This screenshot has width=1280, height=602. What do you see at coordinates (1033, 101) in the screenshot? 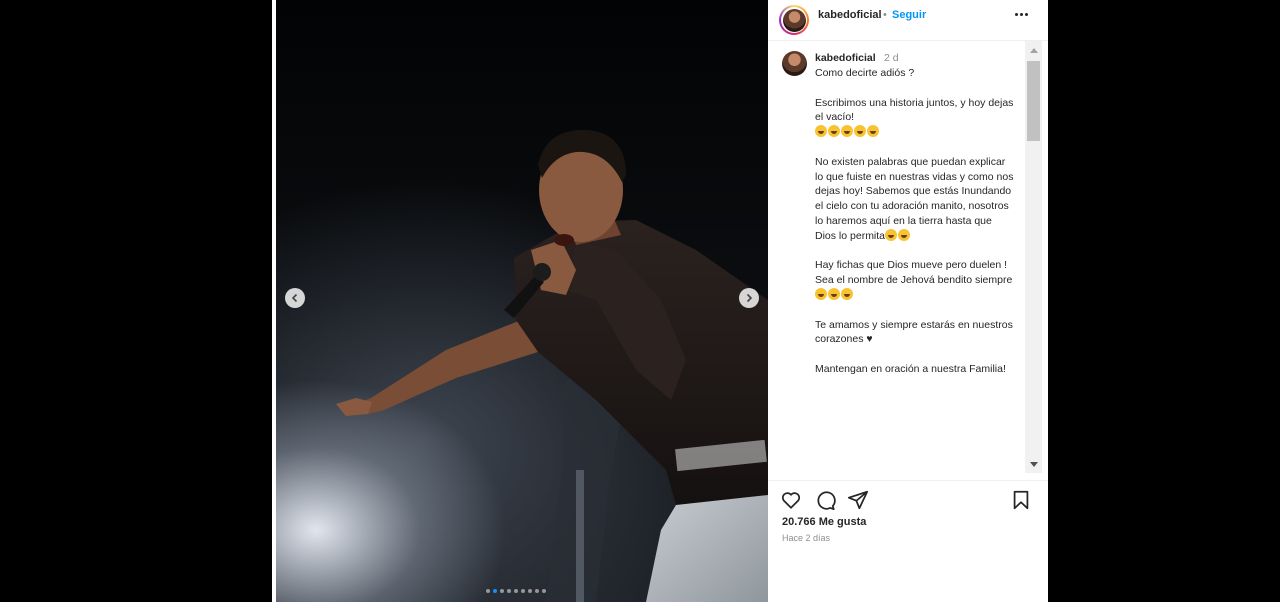
I see `scroll-thumb` at bounding box center [1033, 101].